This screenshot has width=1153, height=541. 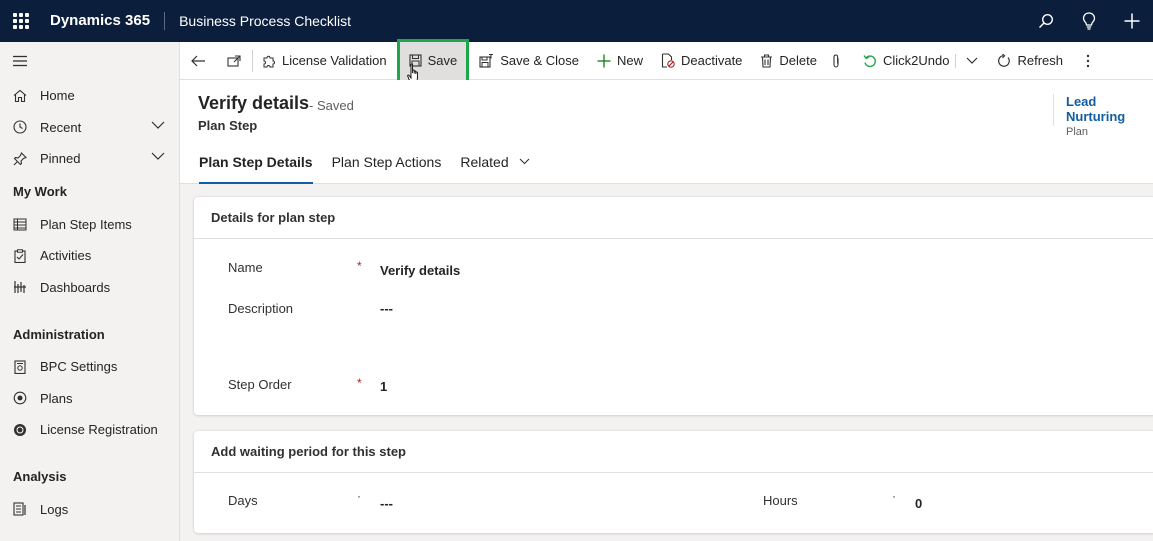 What do you see at coordinates (383, 386) in the screenshot?
I see `step-order-field: 1` at bounding box center [383, 386].